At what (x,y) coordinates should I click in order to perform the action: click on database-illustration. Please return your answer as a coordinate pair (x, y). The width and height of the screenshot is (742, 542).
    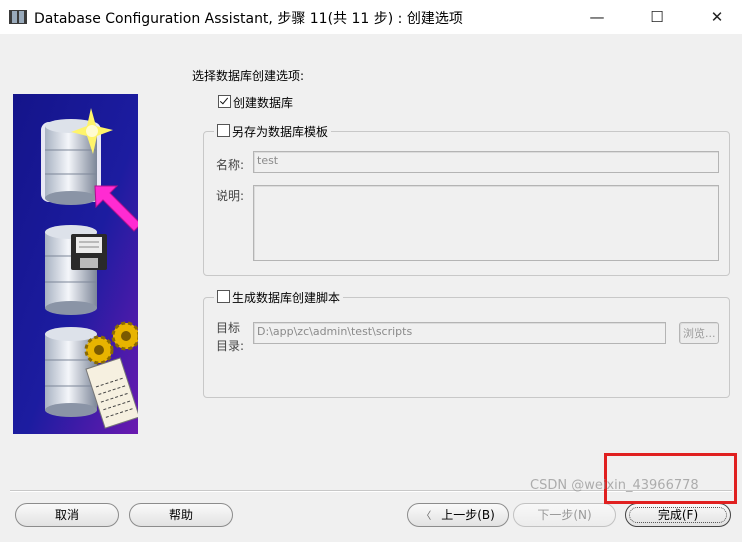
    Looking at the image, I should click on (75, 264).